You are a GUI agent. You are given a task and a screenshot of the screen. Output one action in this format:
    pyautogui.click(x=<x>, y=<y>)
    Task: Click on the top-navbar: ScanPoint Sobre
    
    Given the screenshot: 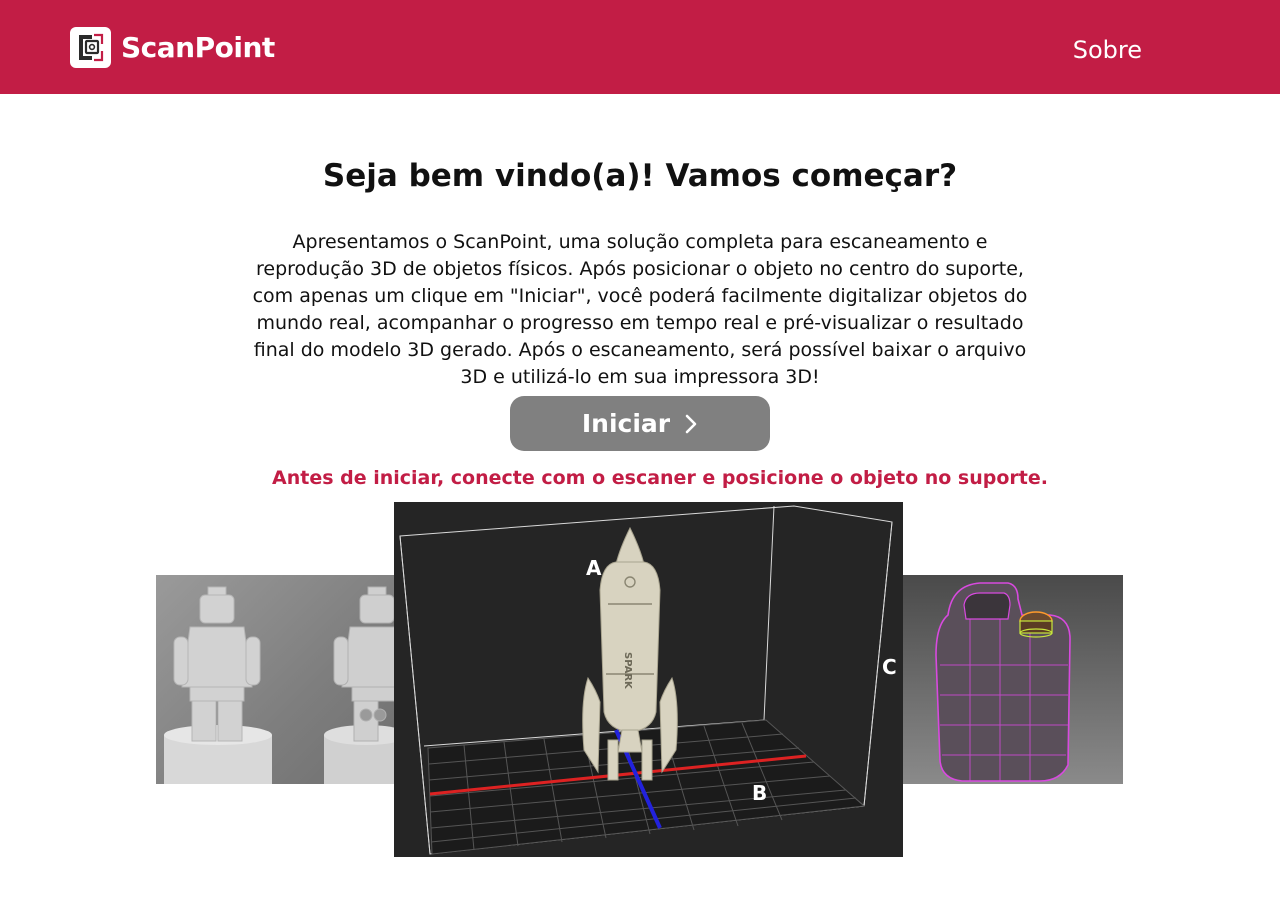 What is the action you would take?
    pyautogui.click(x=640, y=47)
    